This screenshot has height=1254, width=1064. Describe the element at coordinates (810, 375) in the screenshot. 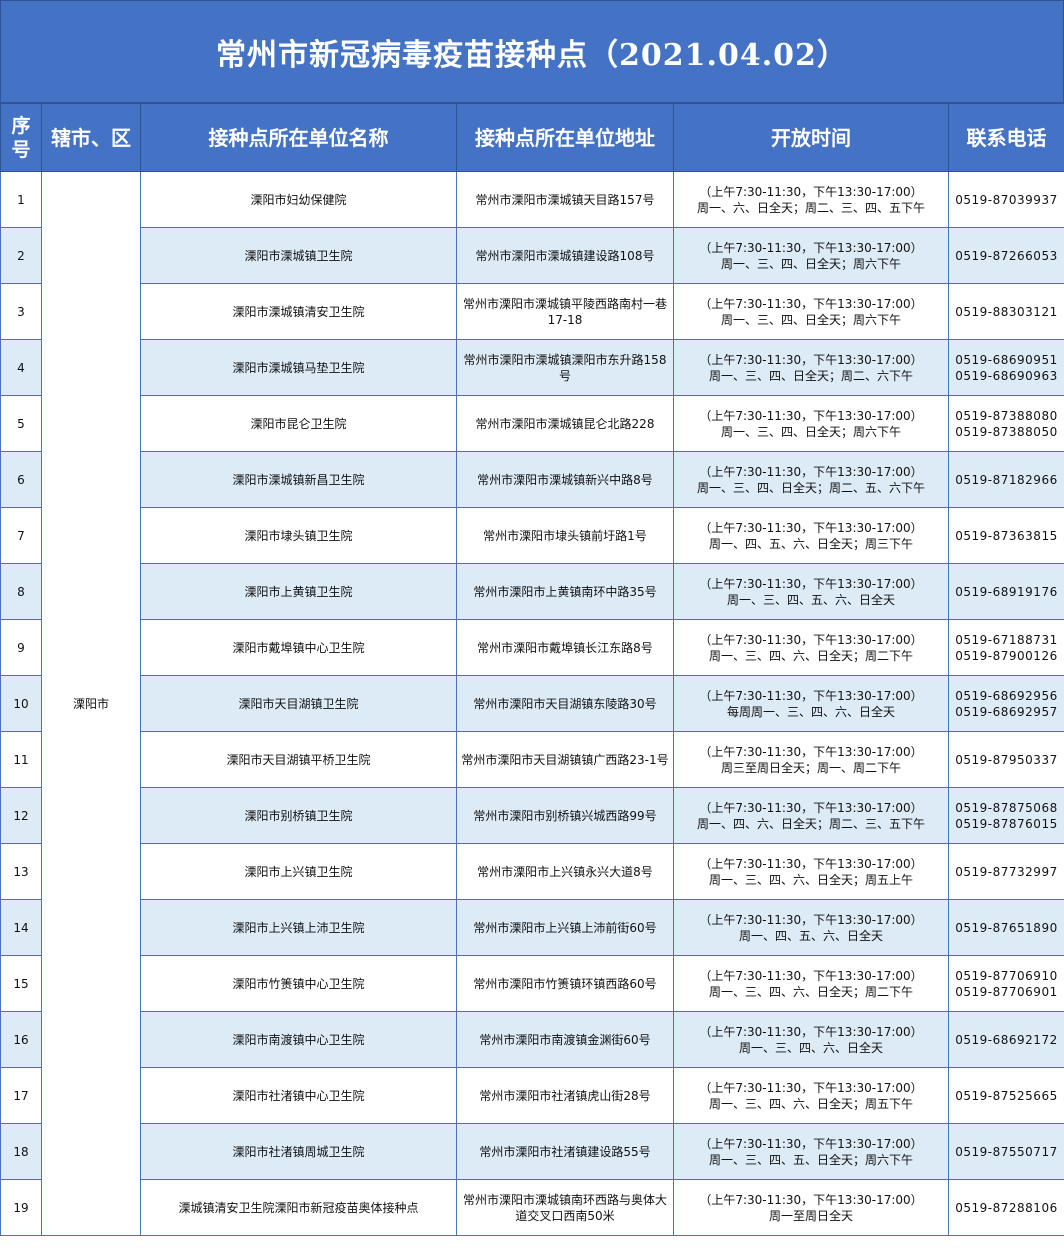

I see `hours-line-2: 周一、三、四、日全天；周二、六下午` at that location.